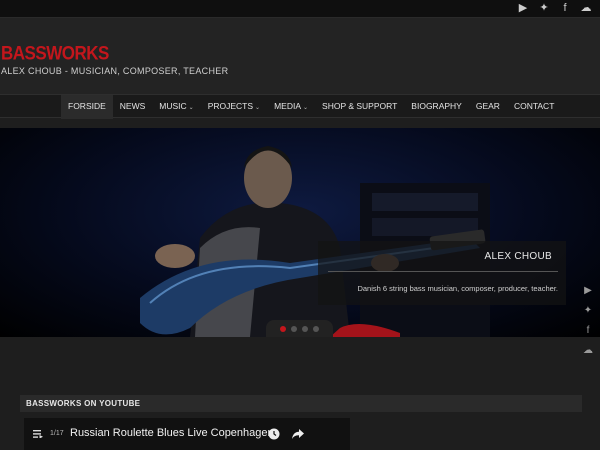  What do you see at coordinates (298, 434) in the screenshot?
I see `share-icon` at bounding box center [298, 434].